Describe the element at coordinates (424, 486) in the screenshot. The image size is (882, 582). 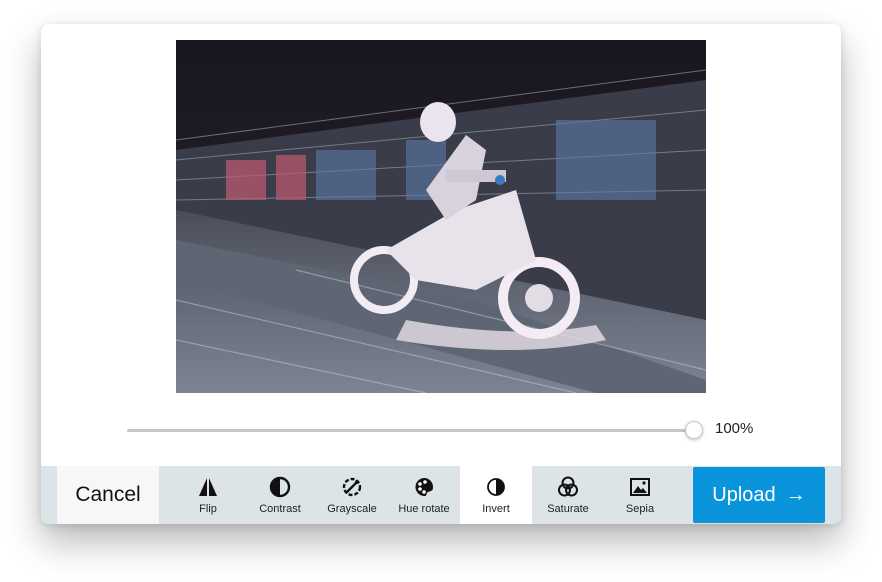
I see `palette-icon` at that location.